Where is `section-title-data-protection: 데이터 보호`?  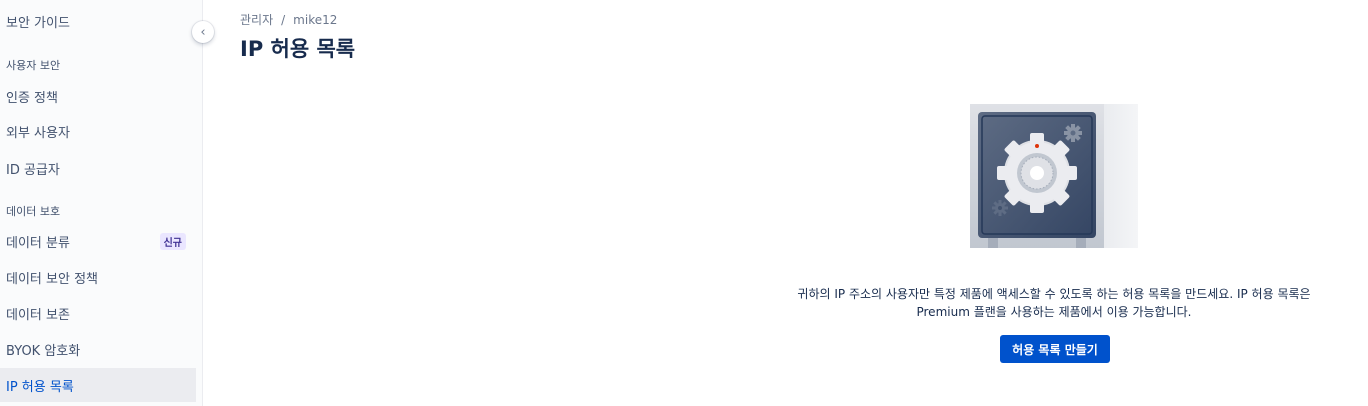
section-title-data-protection: 데이터 보호 is located at coordinates (33, 211).